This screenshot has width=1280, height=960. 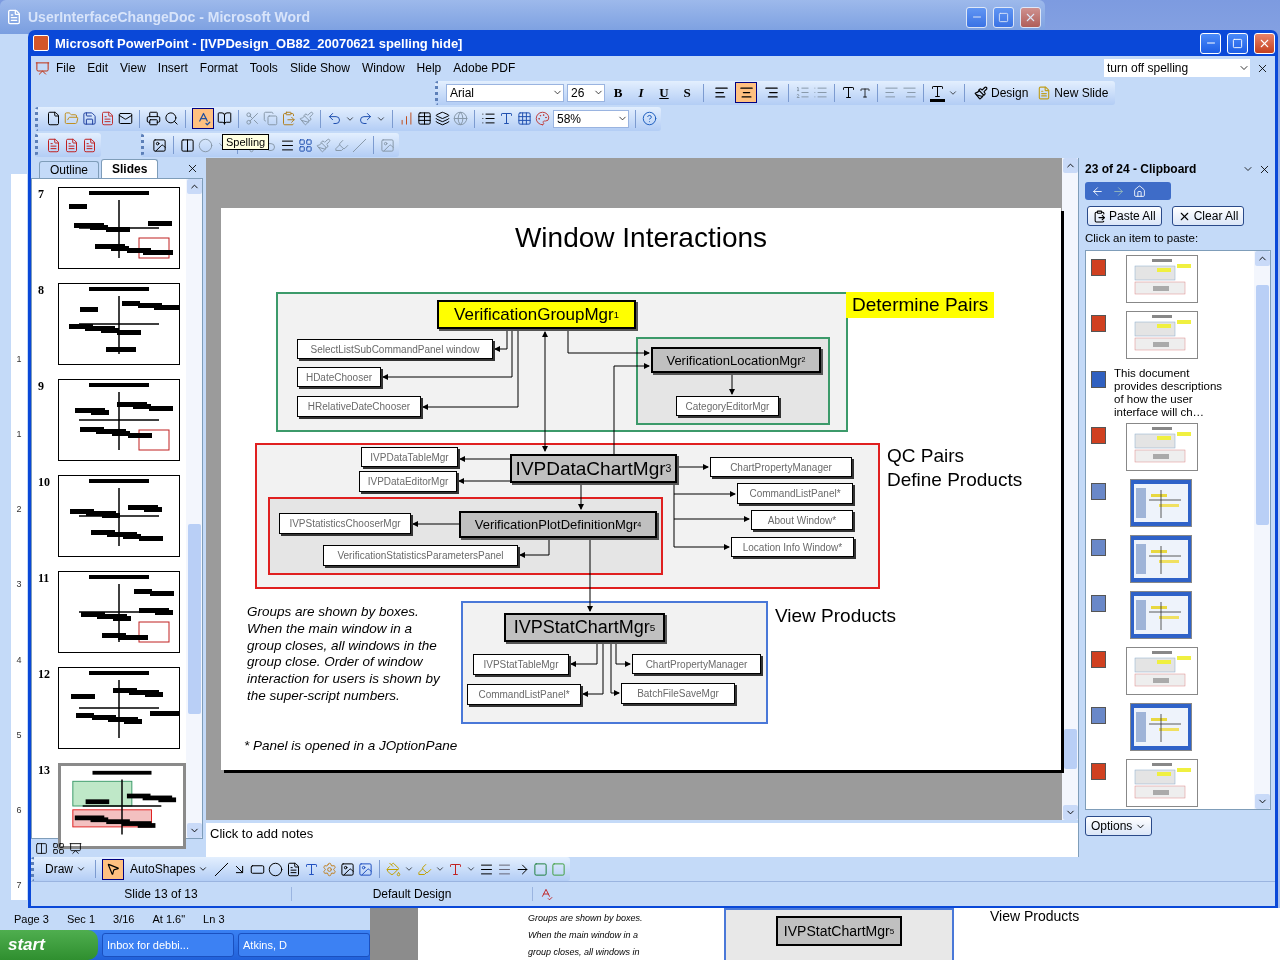 What do you see at coordinates (1119, 826) in the screenshot?
I see `options-button: Options` at bounding box center [1119, 826].